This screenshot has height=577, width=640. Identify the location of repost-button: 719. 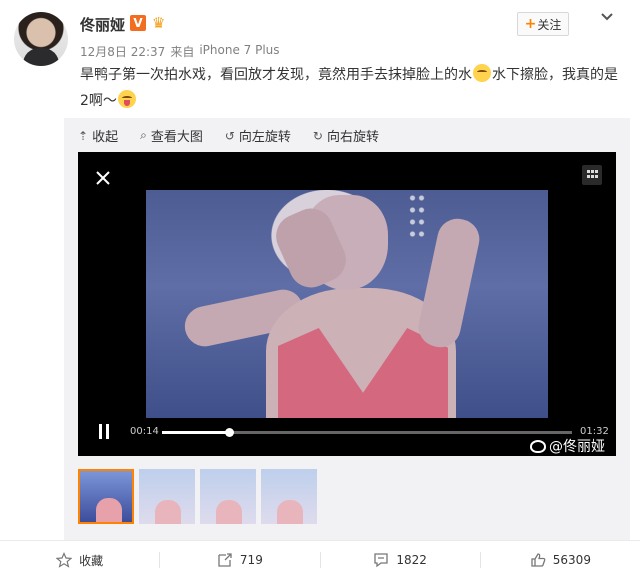
(239, 560).